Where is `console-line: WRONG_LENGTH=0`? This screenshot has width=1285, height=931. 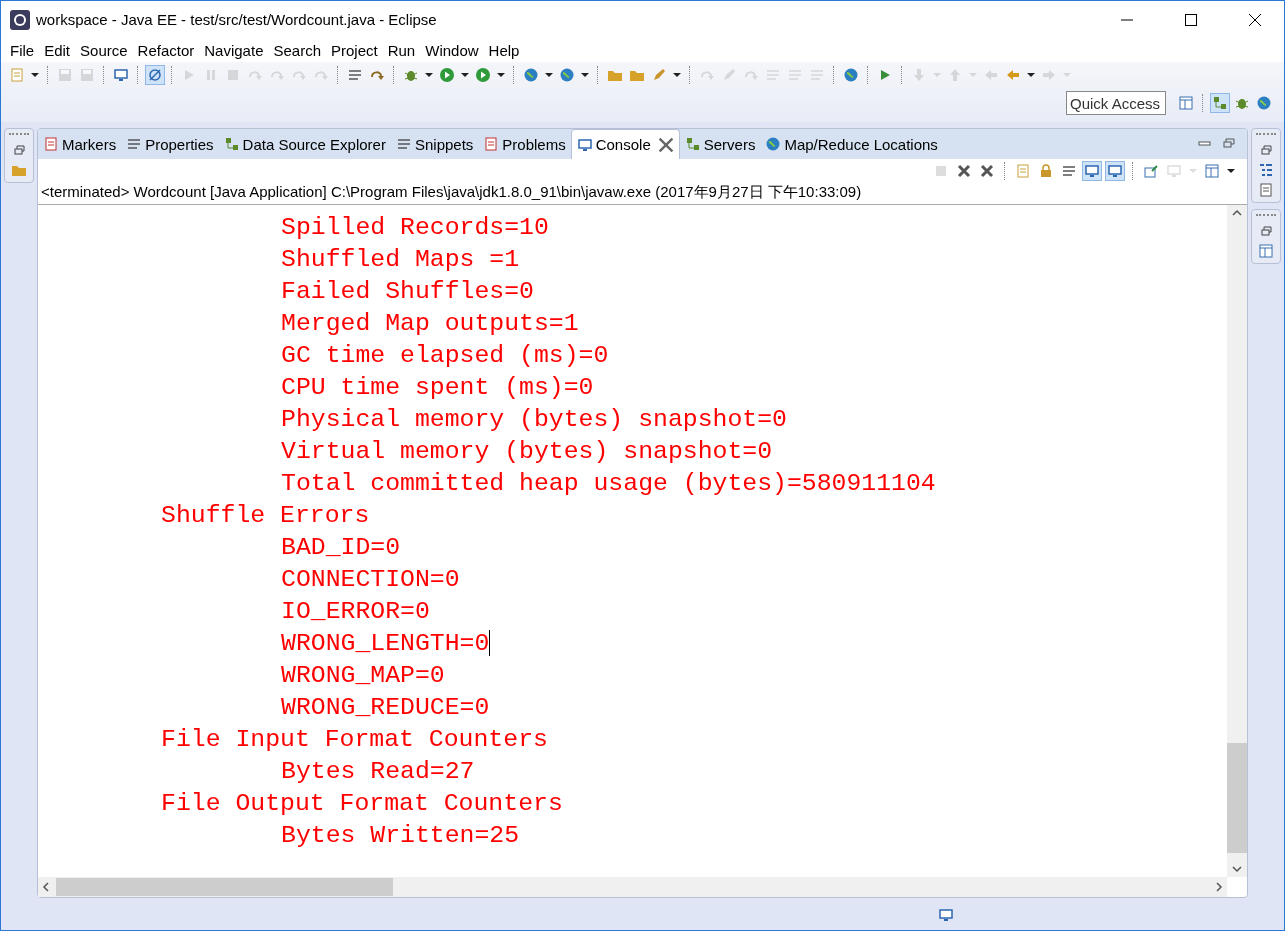
console-line: WRONG_LENGTH=0 is located at coordinates (385, 643).